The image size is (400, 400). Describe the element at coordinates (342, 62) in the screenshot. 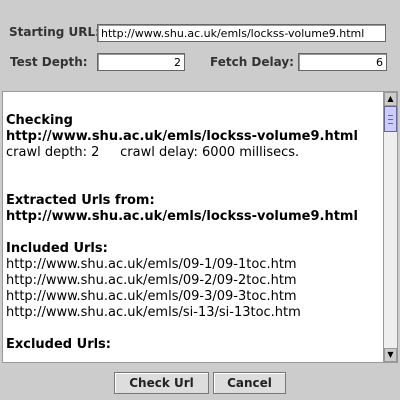

I see `fetch-delay-field: 6` at that location.